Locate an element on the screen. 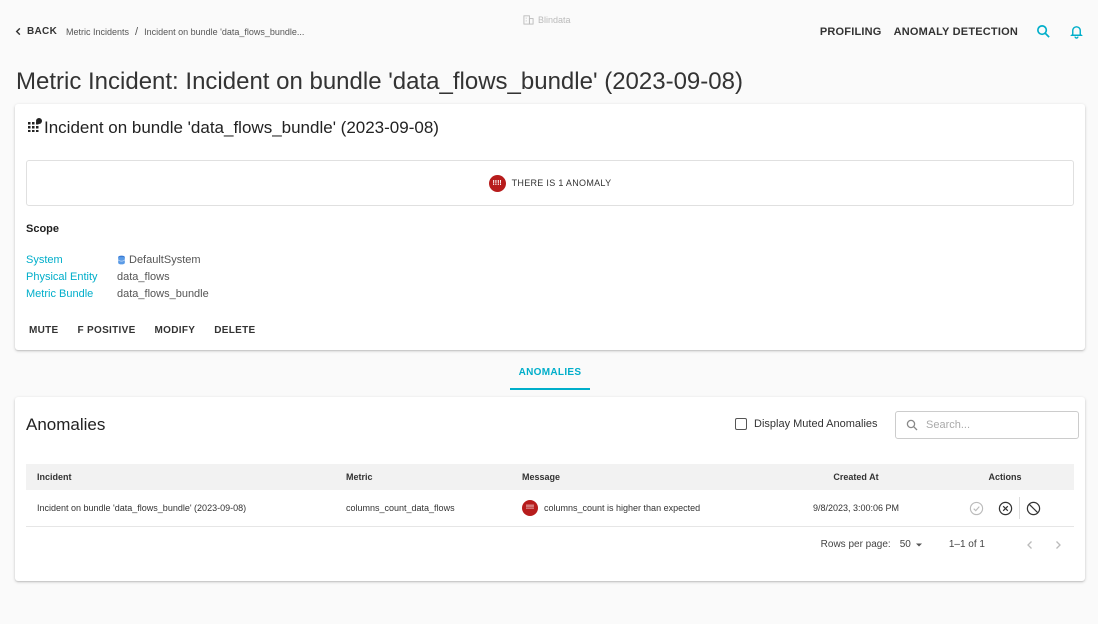 The width and height of the screenshot is (1098, 624). column-header-message: Message is located at coordinates (643, 477).